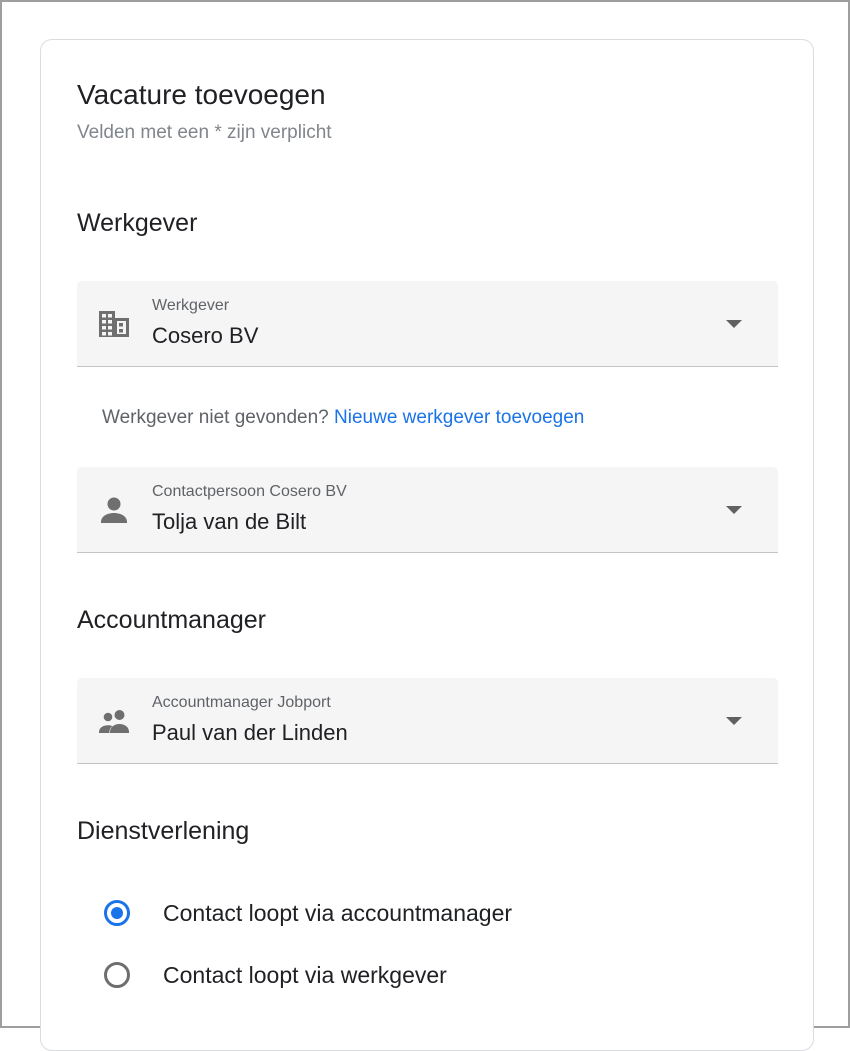 This screenshot has height=1051, width=850. I want to click on contact-person-field-label: Contactpersoon Cosero BV, so click(249, 491).